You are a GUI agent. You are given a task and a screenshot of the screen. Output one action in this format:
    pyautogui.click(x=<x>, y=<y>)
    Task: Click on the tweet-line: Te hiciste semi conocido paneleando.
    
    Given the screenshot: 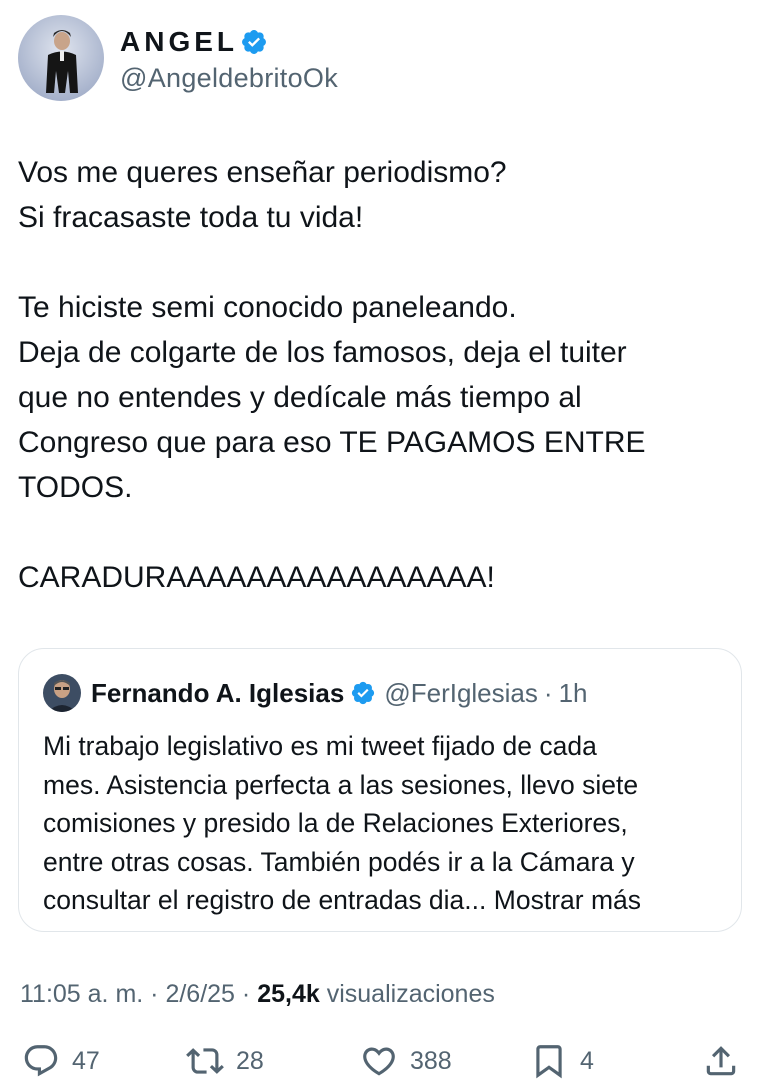 What is the action you would take?
    pyautogui.click(x=267, y=307)
    